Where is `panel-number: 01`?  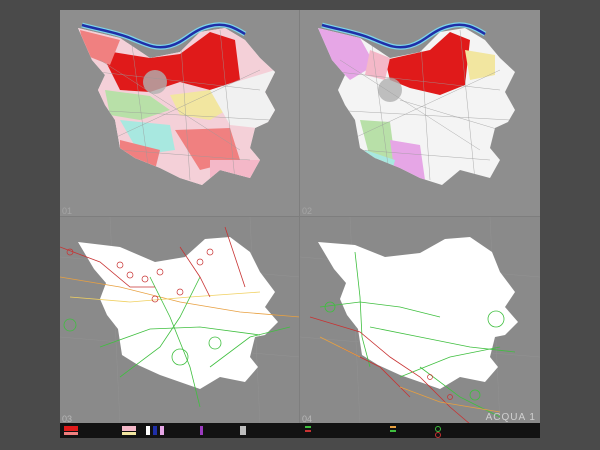
panel-number: 01 is located at coordinates (67, 211).